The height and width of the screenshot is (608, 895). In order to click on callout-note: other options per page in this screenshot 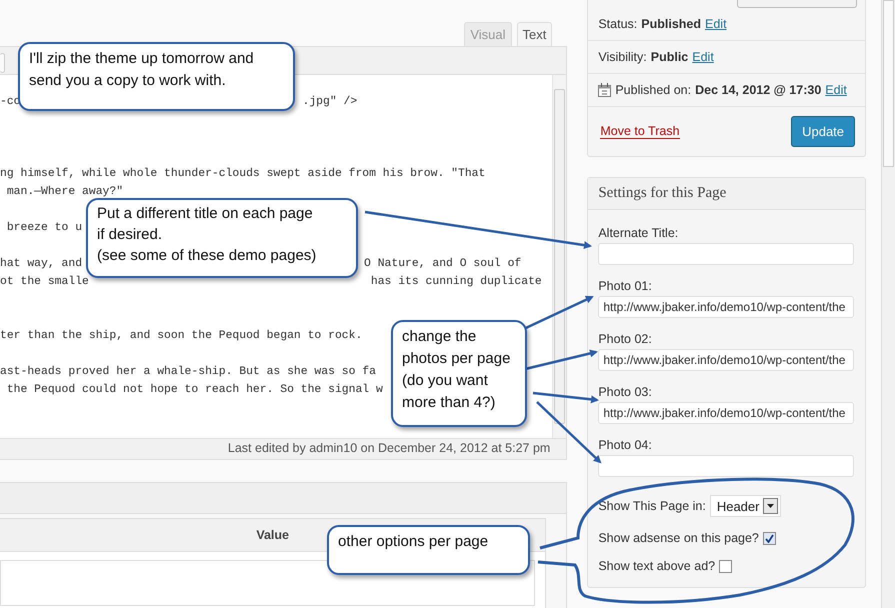, I will do `click(428, 550)`.